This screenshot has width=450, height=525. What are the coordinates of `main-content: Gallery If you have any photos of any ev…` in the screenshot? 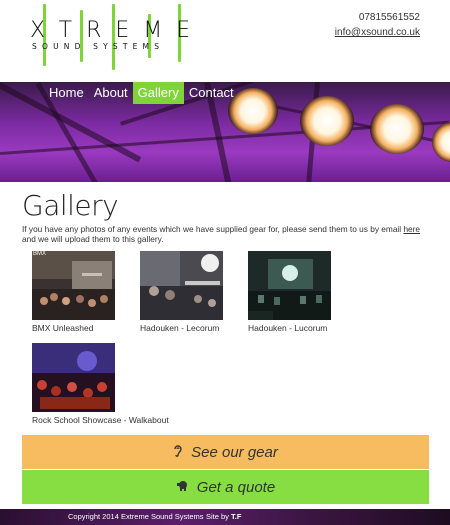 It's located at (227, 217).